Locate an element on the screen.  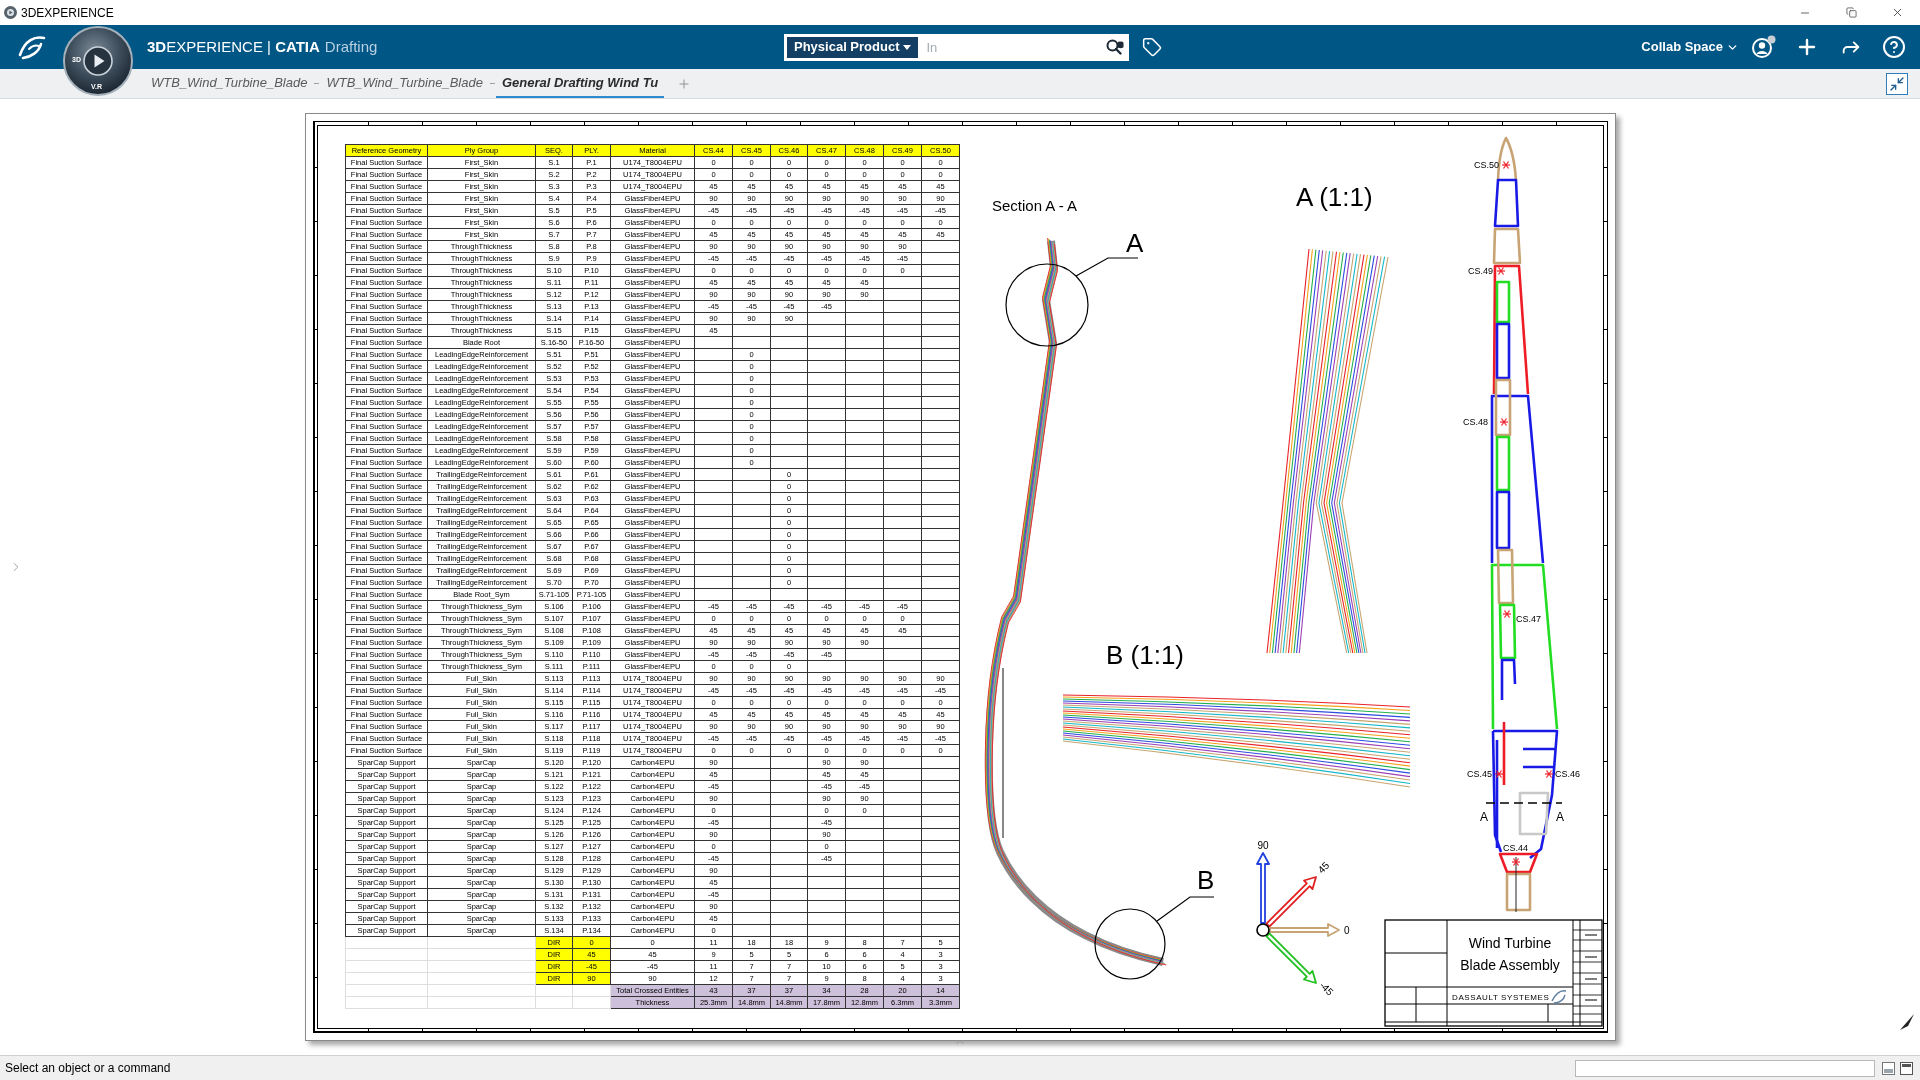
scope-dropdown: Physical Product is located at coordinates (853, 47).